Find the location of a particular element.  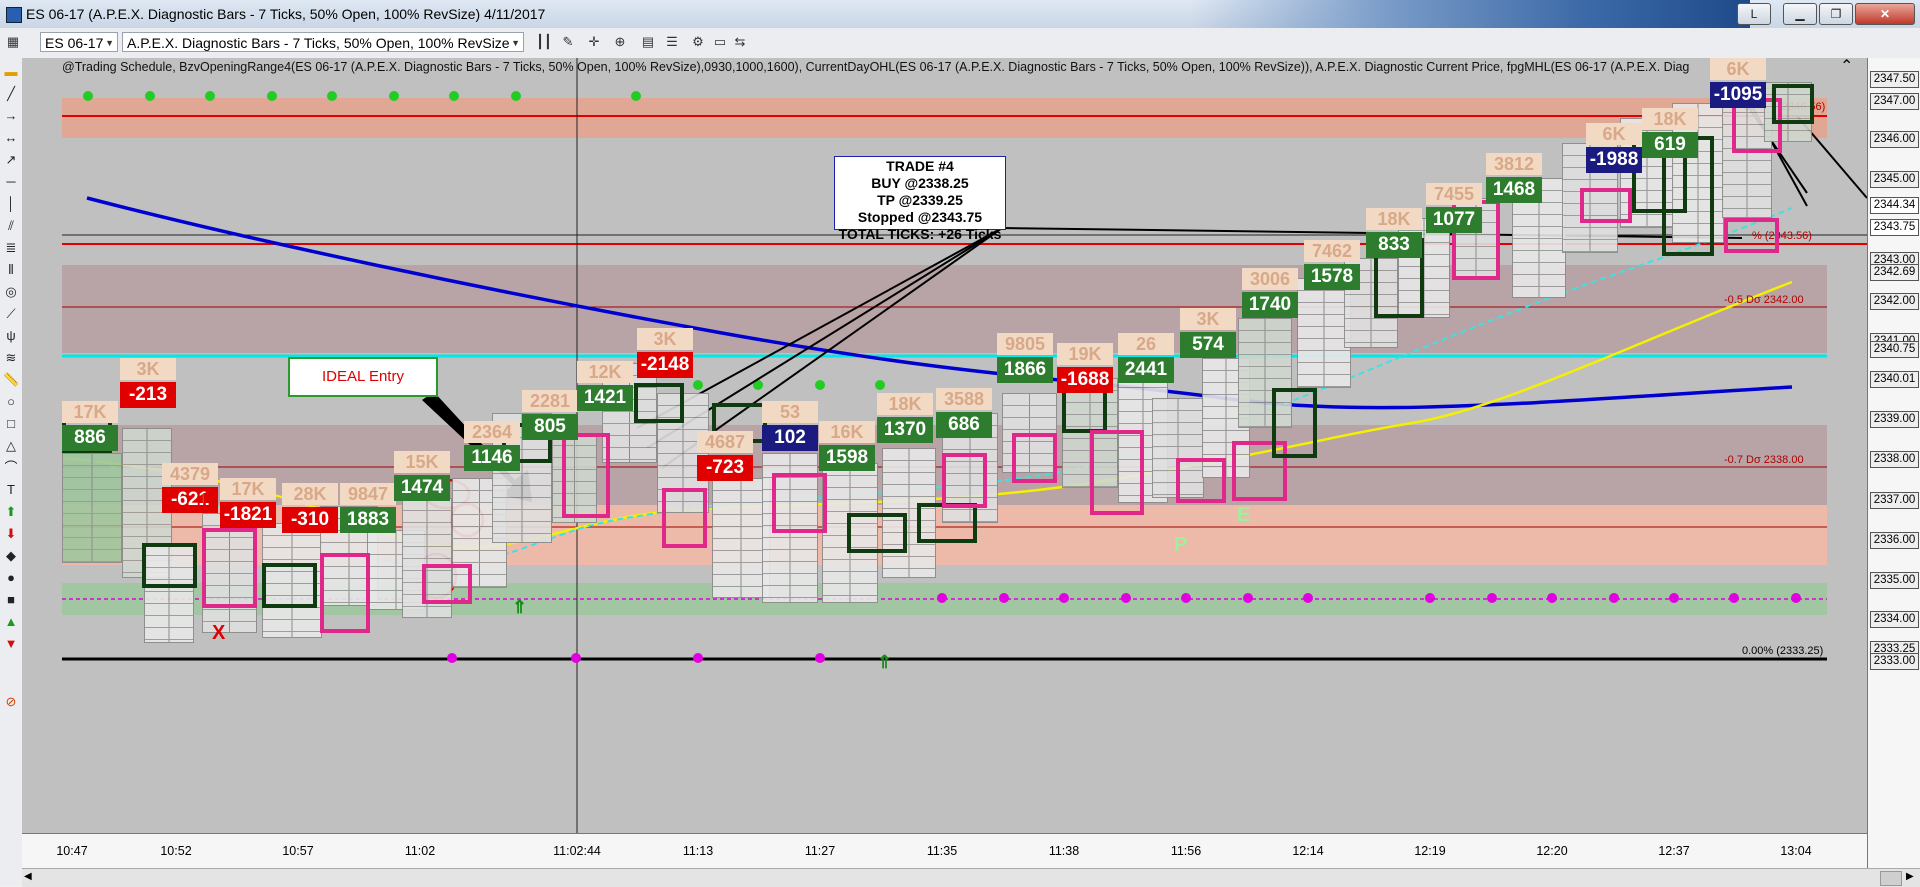

p-marker: P is located at coordinates (1181, 545).